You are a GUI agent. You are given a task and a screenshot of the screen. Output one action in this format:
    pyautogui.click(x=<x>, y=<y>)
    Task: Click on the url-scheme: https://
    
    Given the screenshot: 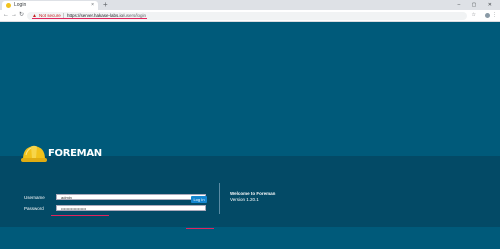 What is the action you would take?
    pyautogui.click(x=74, y=15)
    